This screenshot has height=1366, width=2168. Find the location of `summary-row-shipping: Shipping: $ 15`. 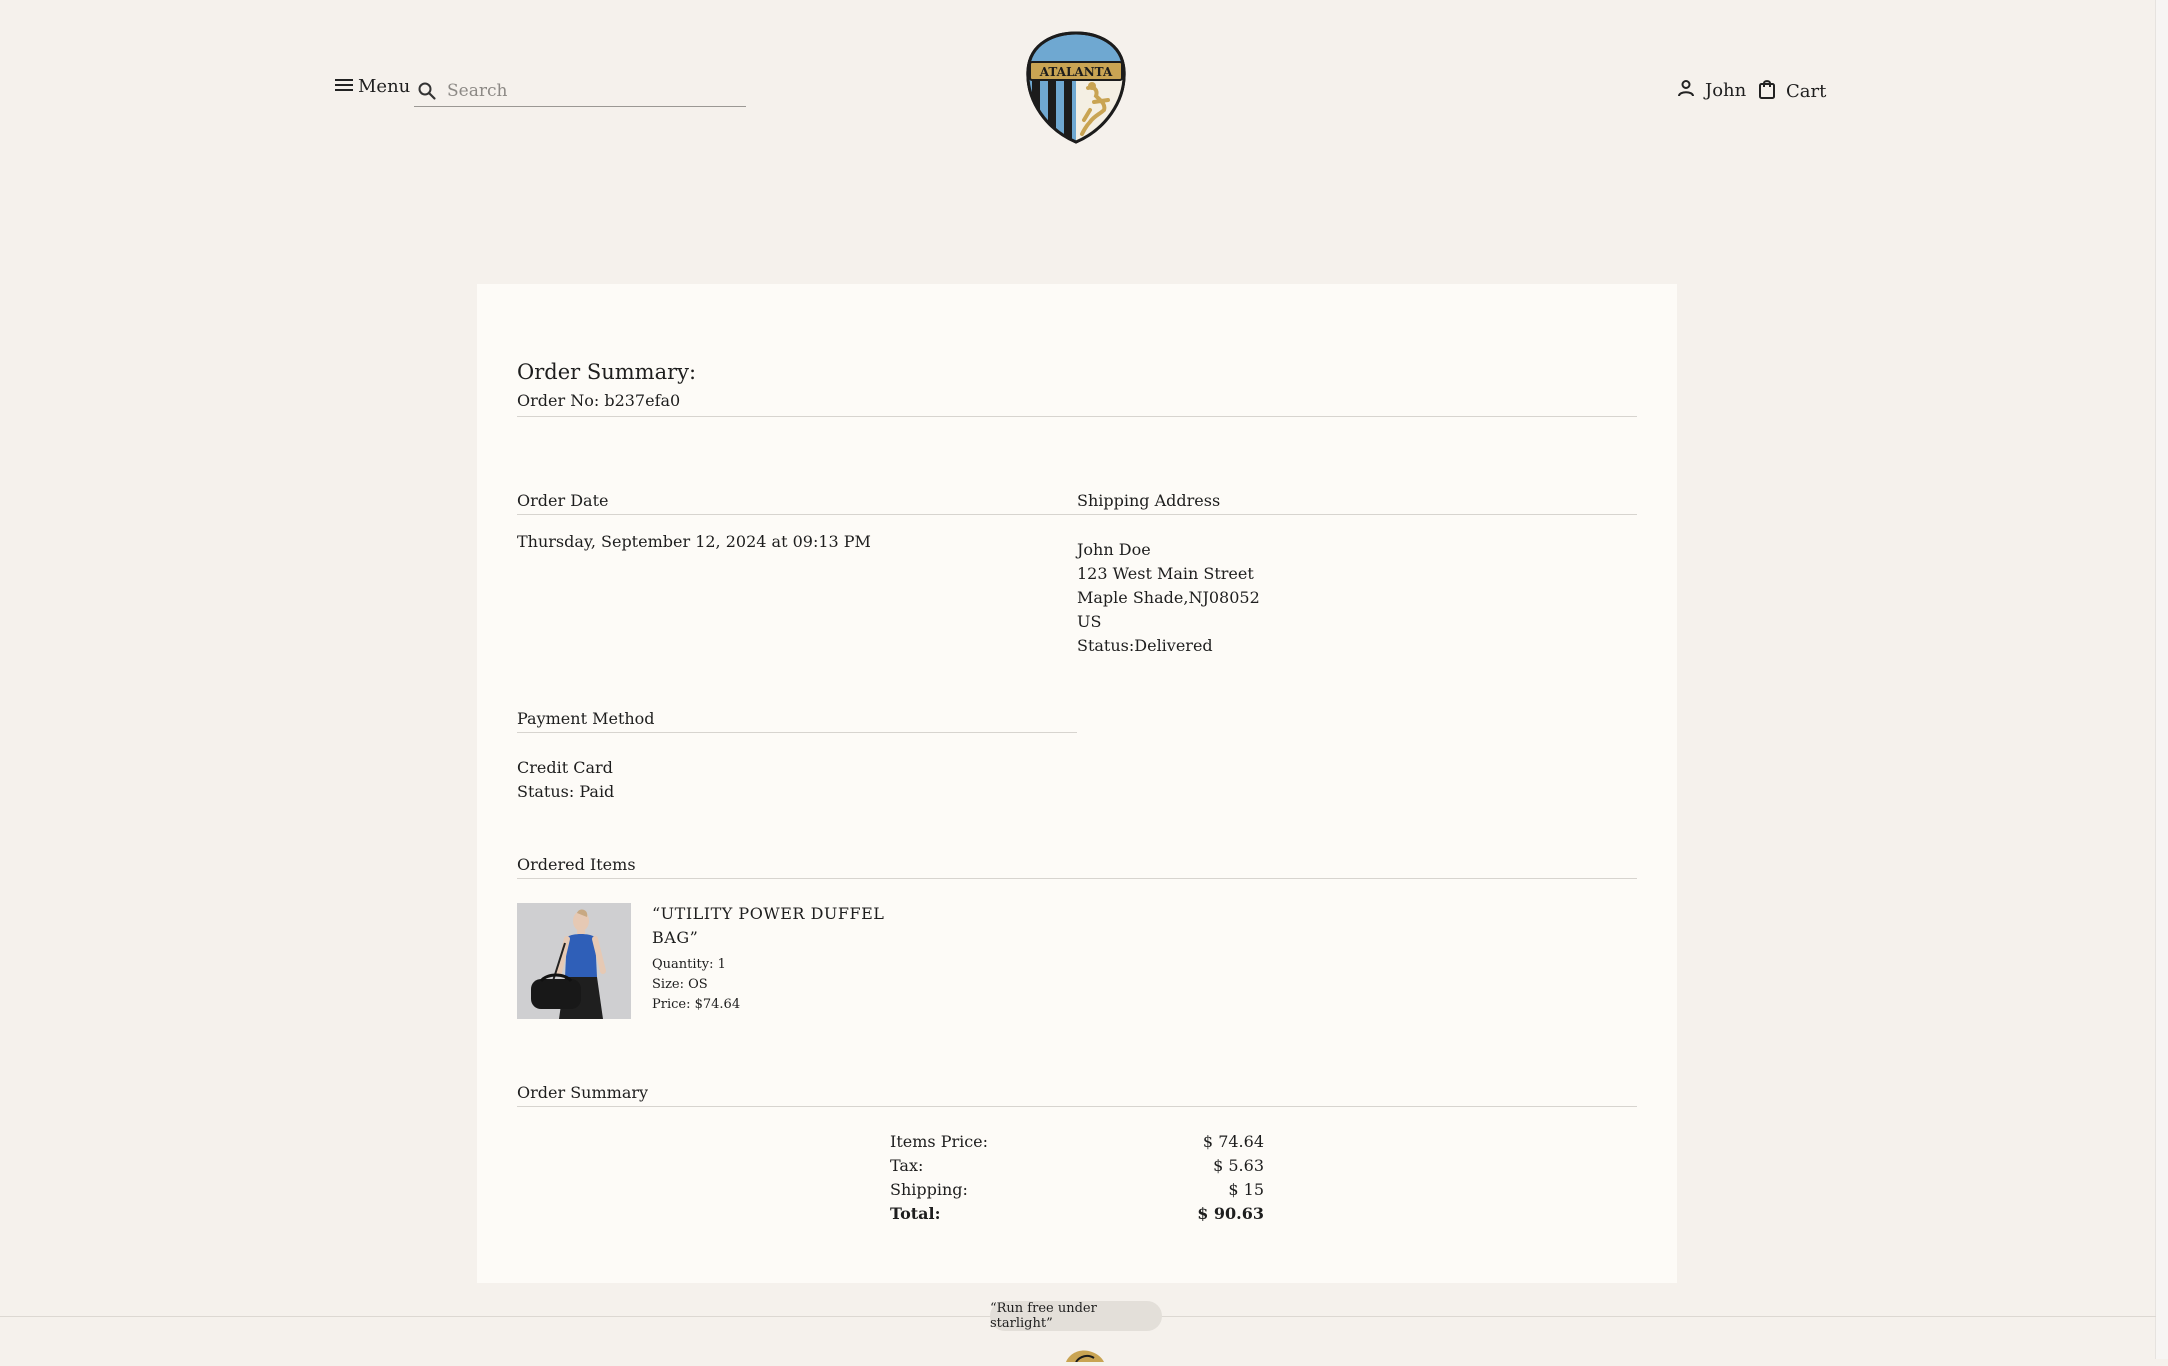

summary-row-shipping: Shipping: $ 15 is located at coordinates (1077, 1189).